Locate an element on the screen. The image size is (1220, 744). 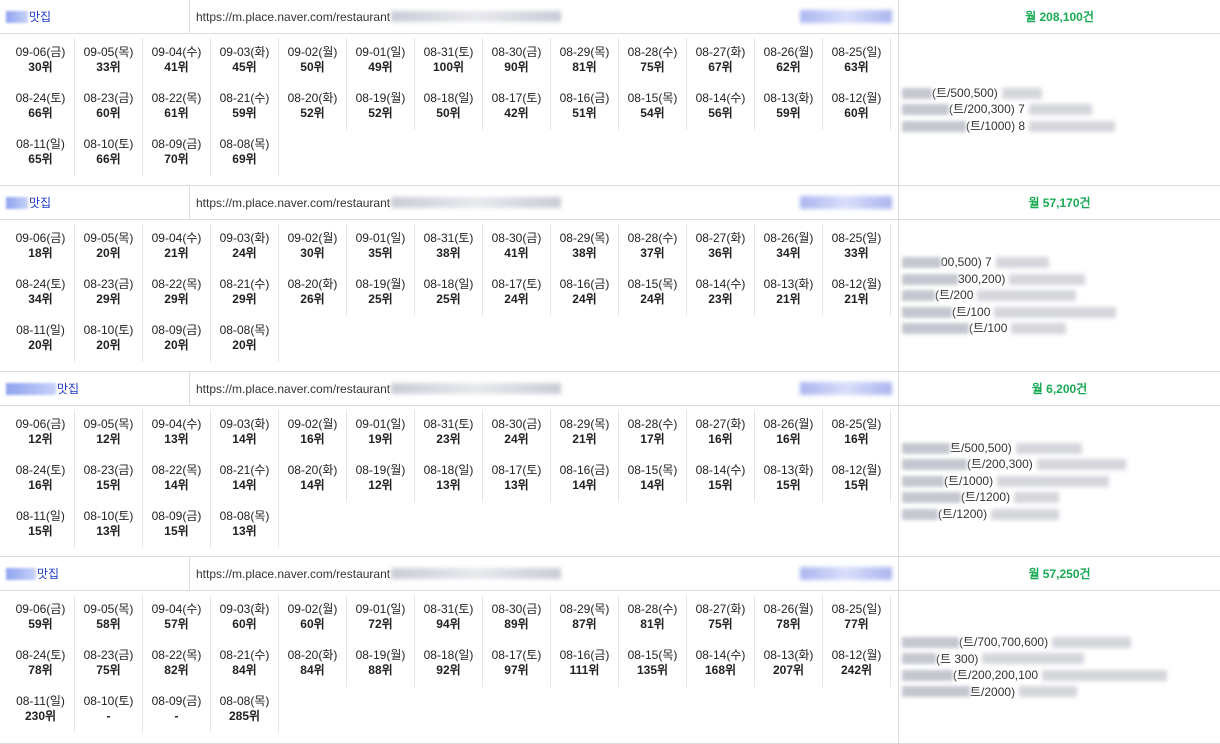
date-rank-cell: 08-25(일) 16위 is located at coordinates (857, 433).